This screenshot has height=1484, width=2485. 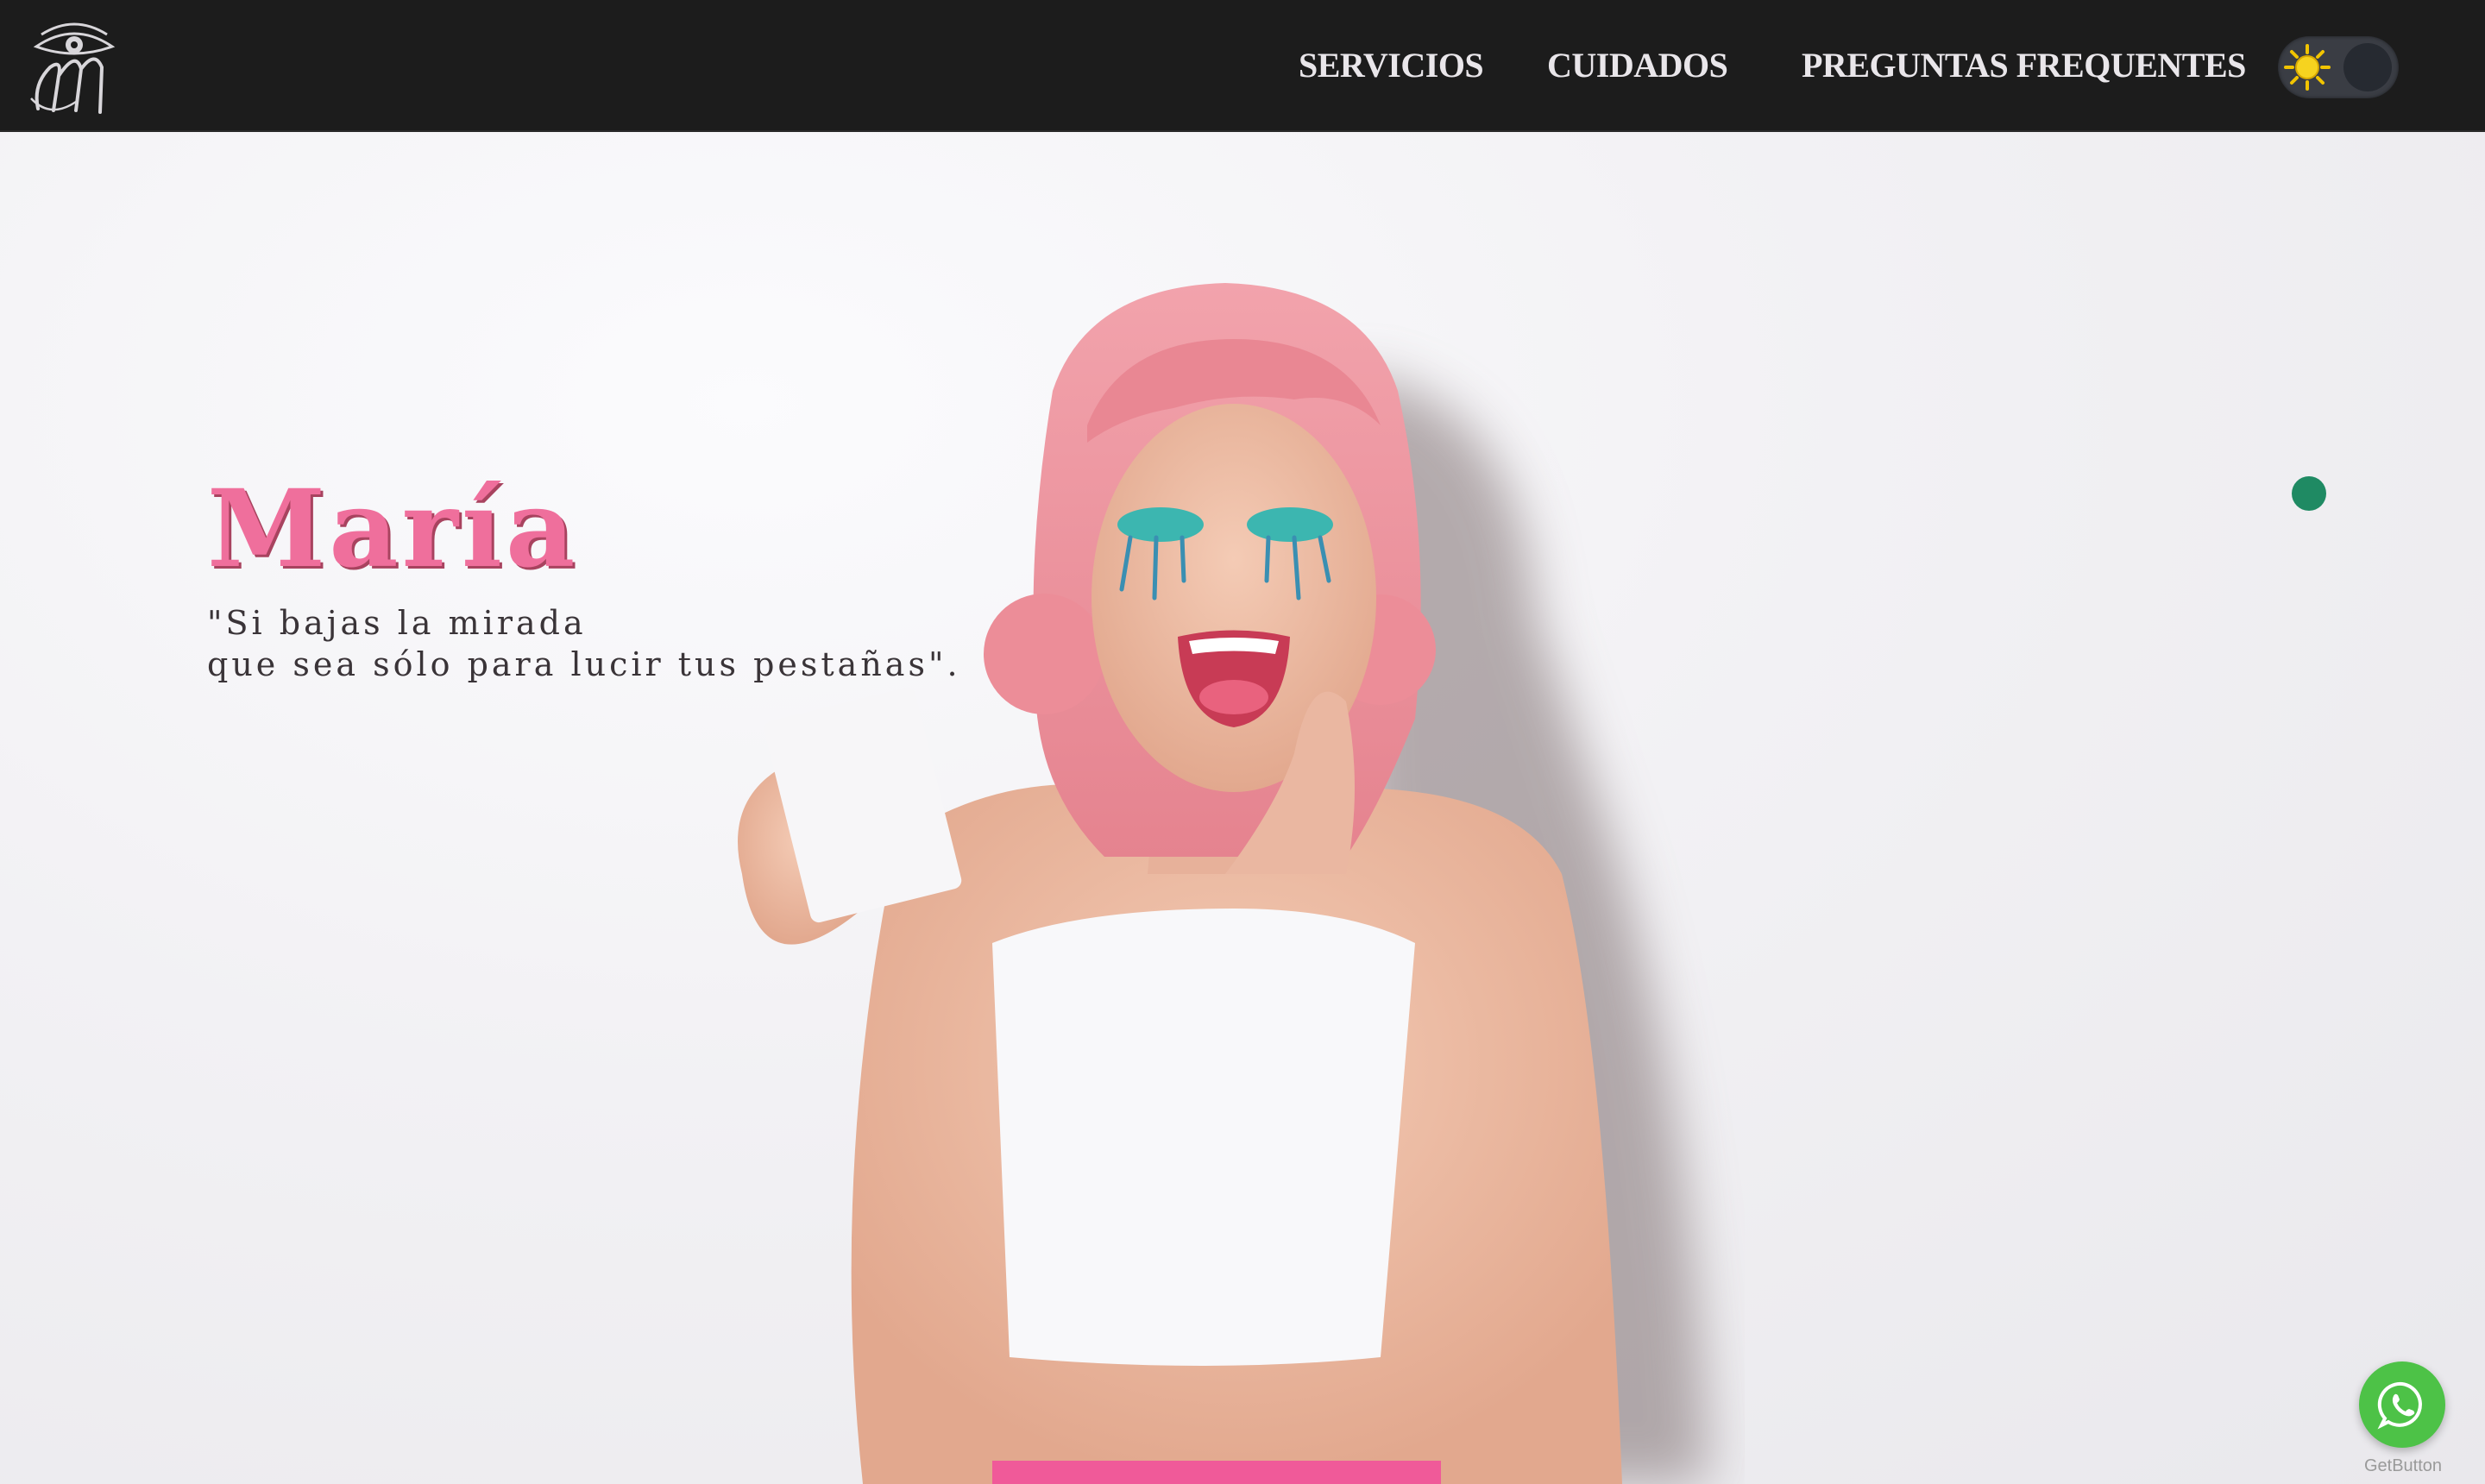 I want to click on nav-preguntas-frequentes: PREGUNTAS FREQUENTES, so click(x=2024, y=65).